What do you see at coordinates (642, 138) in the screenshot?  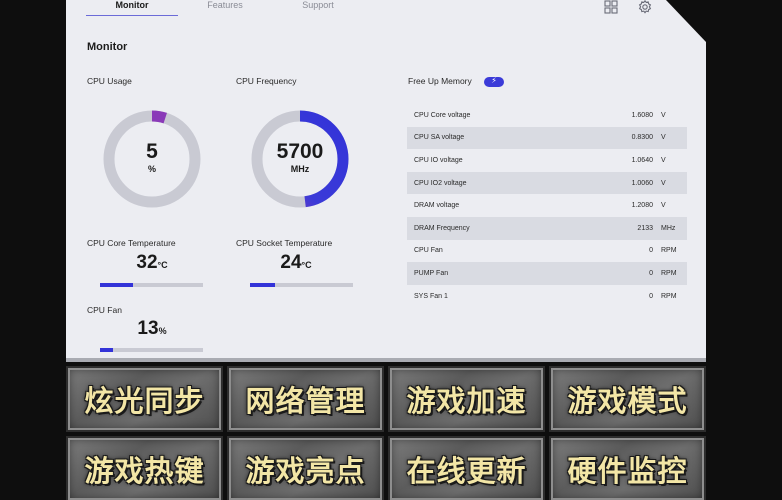 I see `sensor-value: 0.8300` at bounding box center [642, 138].